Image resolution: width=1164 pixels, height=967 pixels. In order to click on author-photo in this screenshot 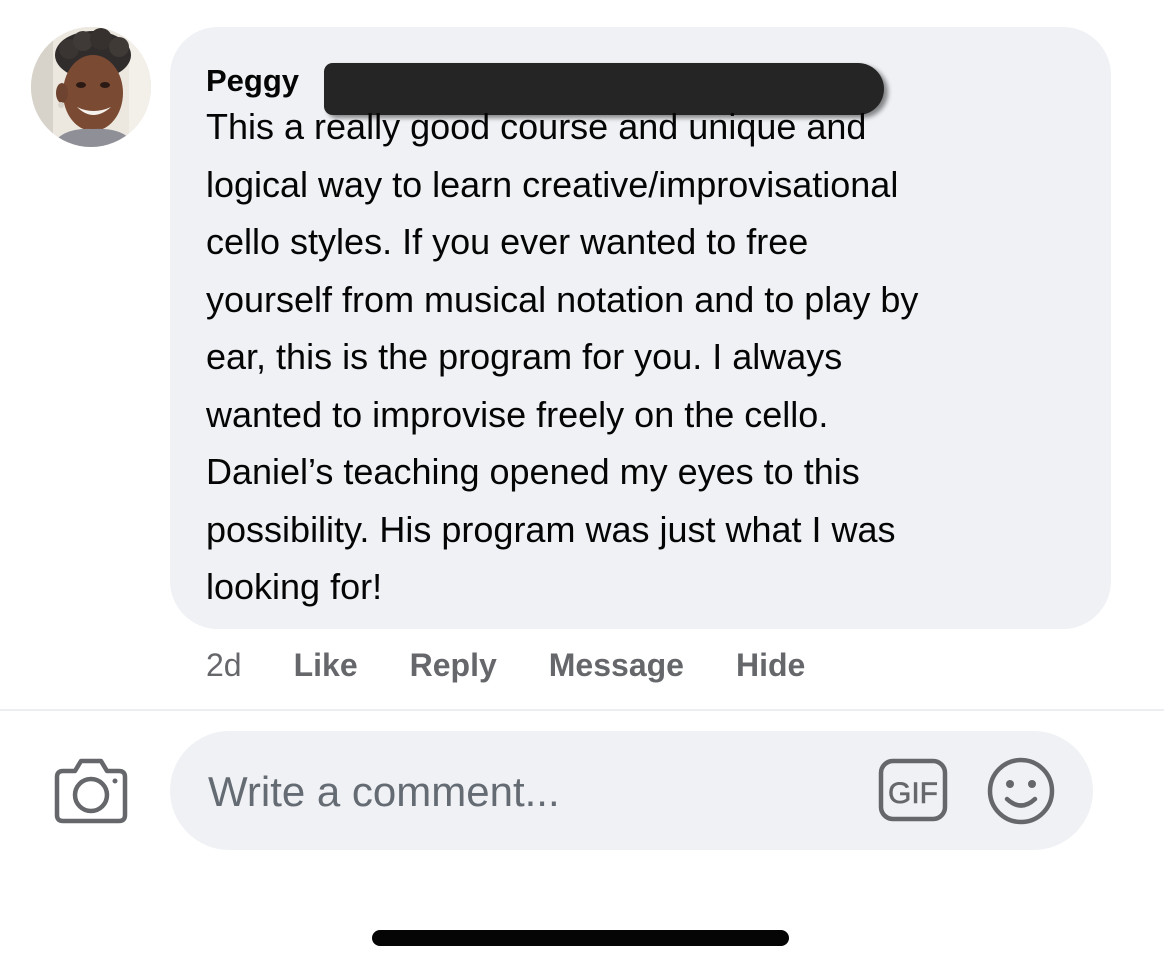, I will do `click(91, 87)`.